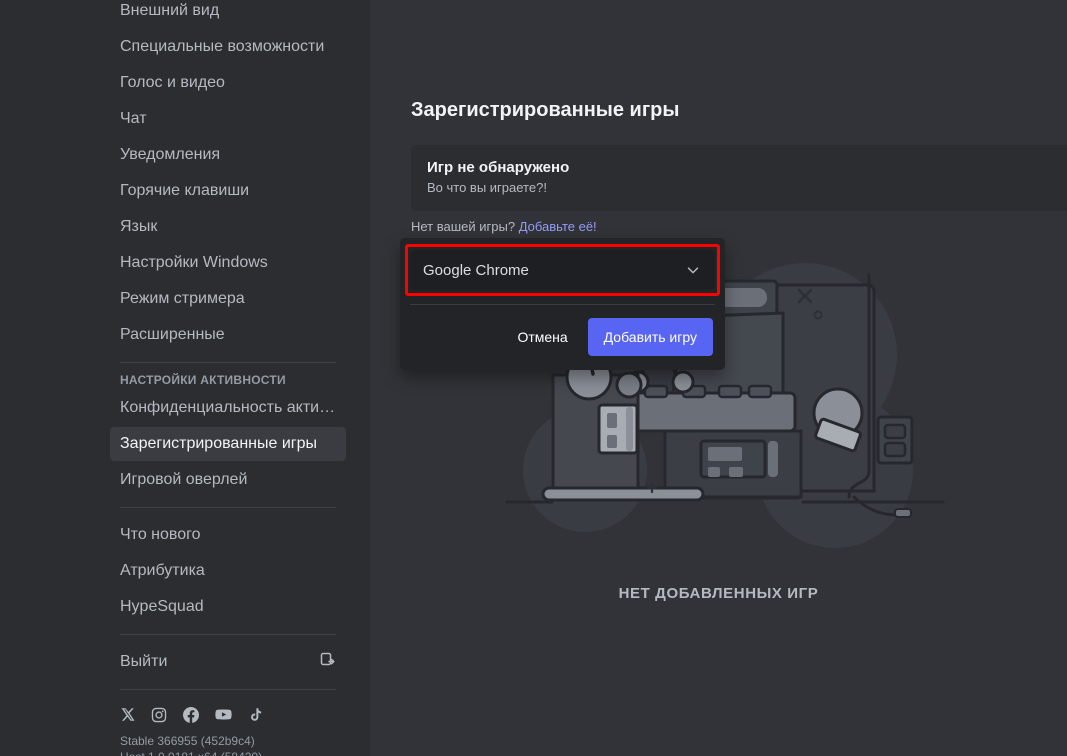 This screenshot has width=1067, height=756. I want to click on version-line: Host 1.0.9181 x64 (58420), so click(228, 752).